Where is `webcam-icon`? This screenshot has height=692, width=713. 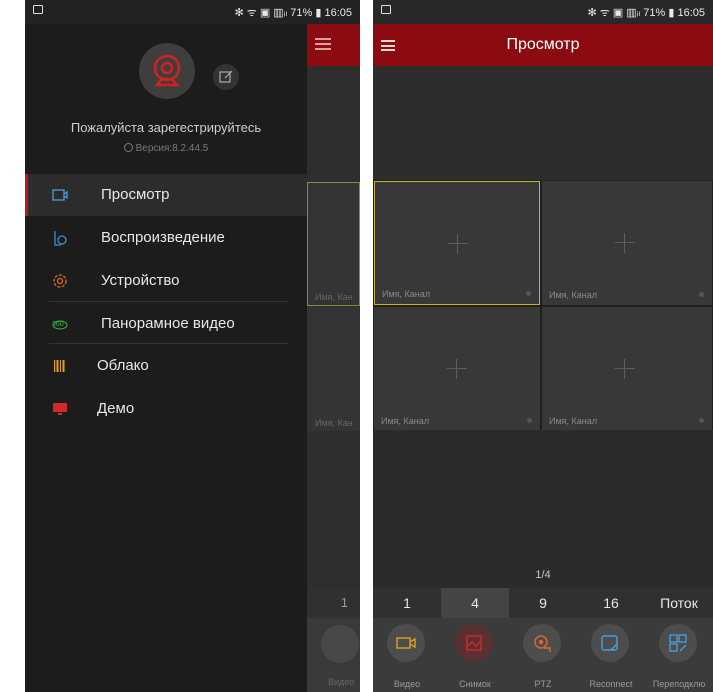 webcam-icon is located at coordinates (167, 70).